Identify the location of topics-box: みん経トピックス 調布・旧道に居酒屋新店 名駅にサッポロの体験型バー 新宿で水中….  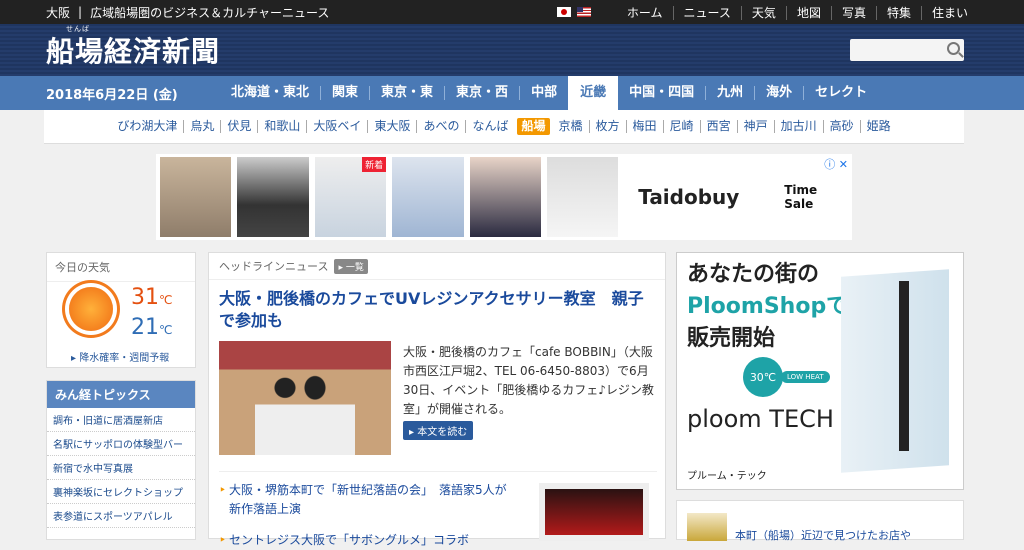
(121, 460).